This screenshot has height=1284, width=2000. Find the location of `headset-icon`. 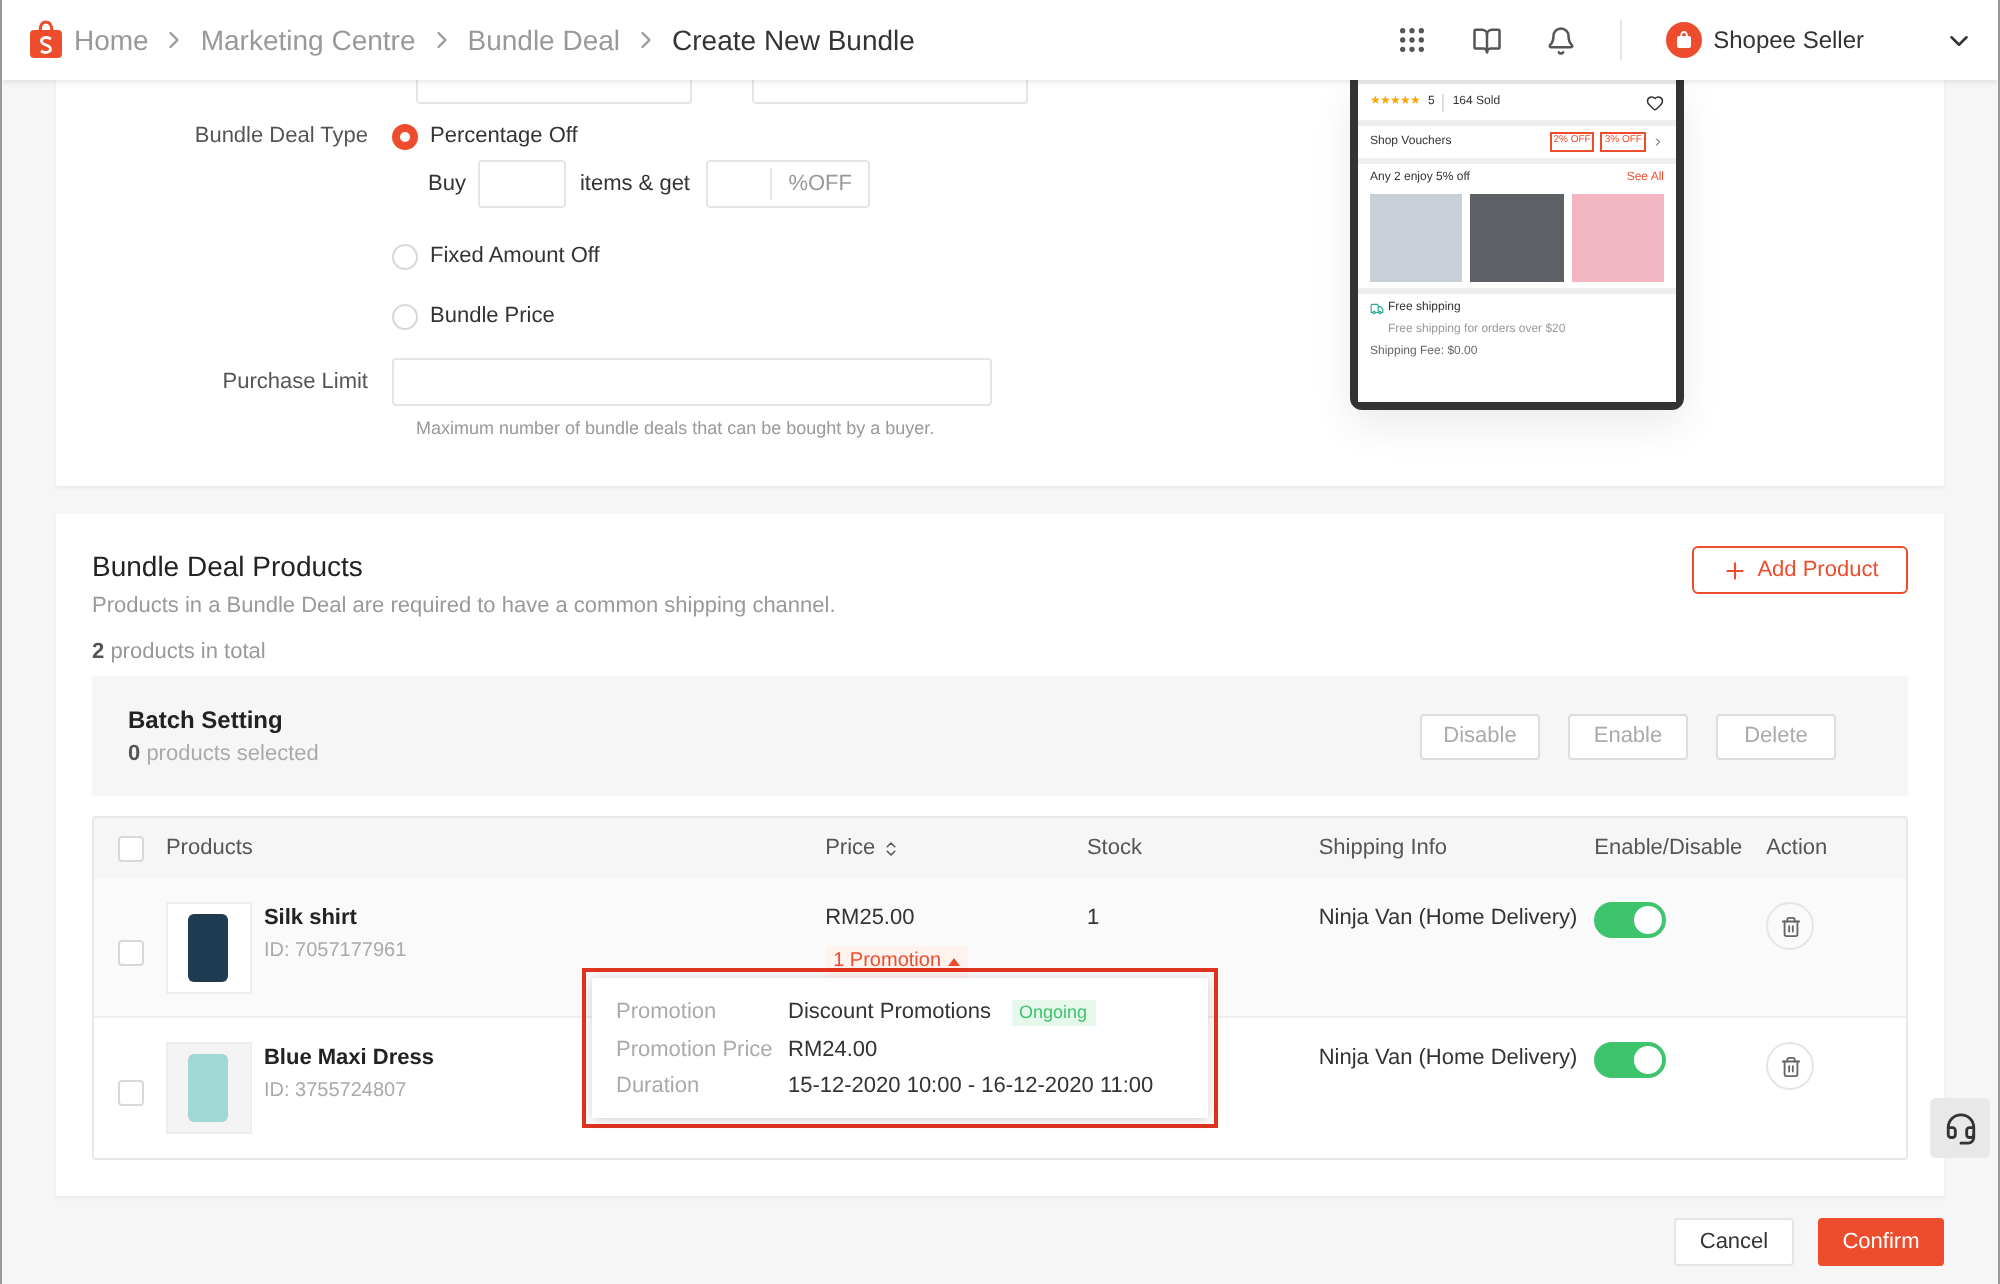

headset-icon is located at coordinates (1960, 1128).